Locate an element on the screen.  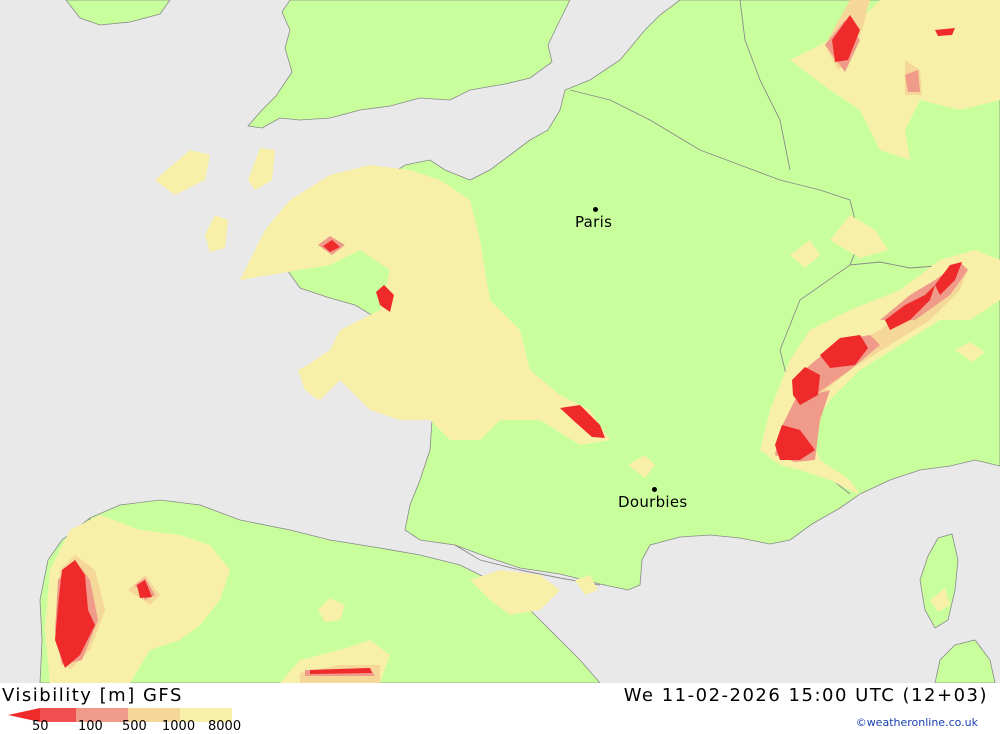
legend-label-1000: 1000 is located at coordinates (179, 726).